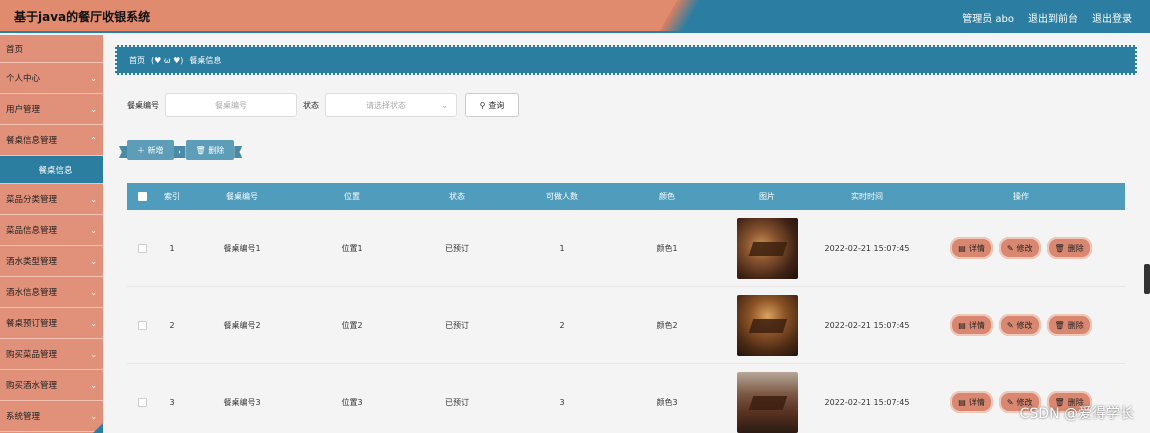 The height and width of the screenshot is (433, 1150). I want to click on status-placeholder: 请选择状态, so click(386, 105).